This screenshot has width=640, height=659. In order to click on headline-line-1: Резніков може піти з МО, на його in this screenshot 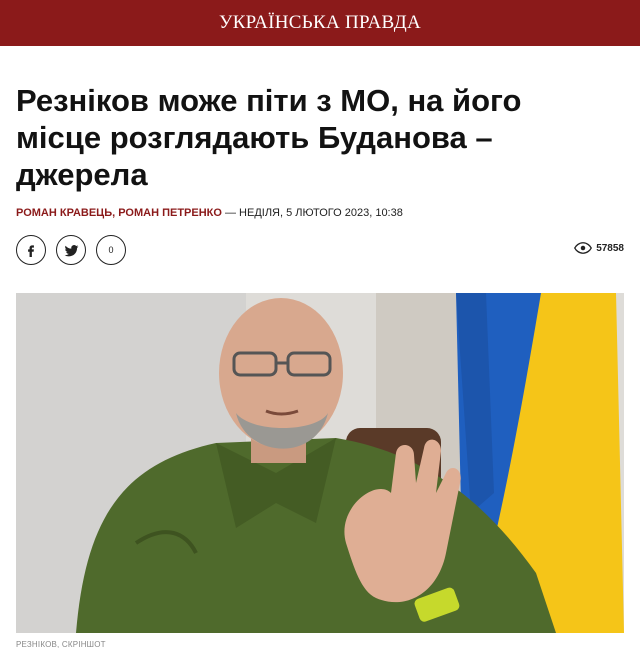, I will do `click(269, 100)`.